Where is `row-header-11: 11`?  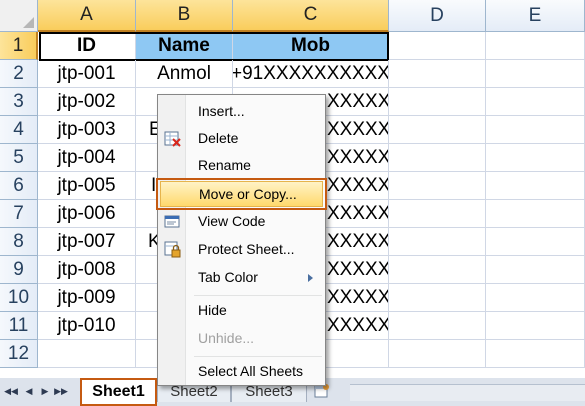 row-header-11: 11 is located at coordinates (19, 326).